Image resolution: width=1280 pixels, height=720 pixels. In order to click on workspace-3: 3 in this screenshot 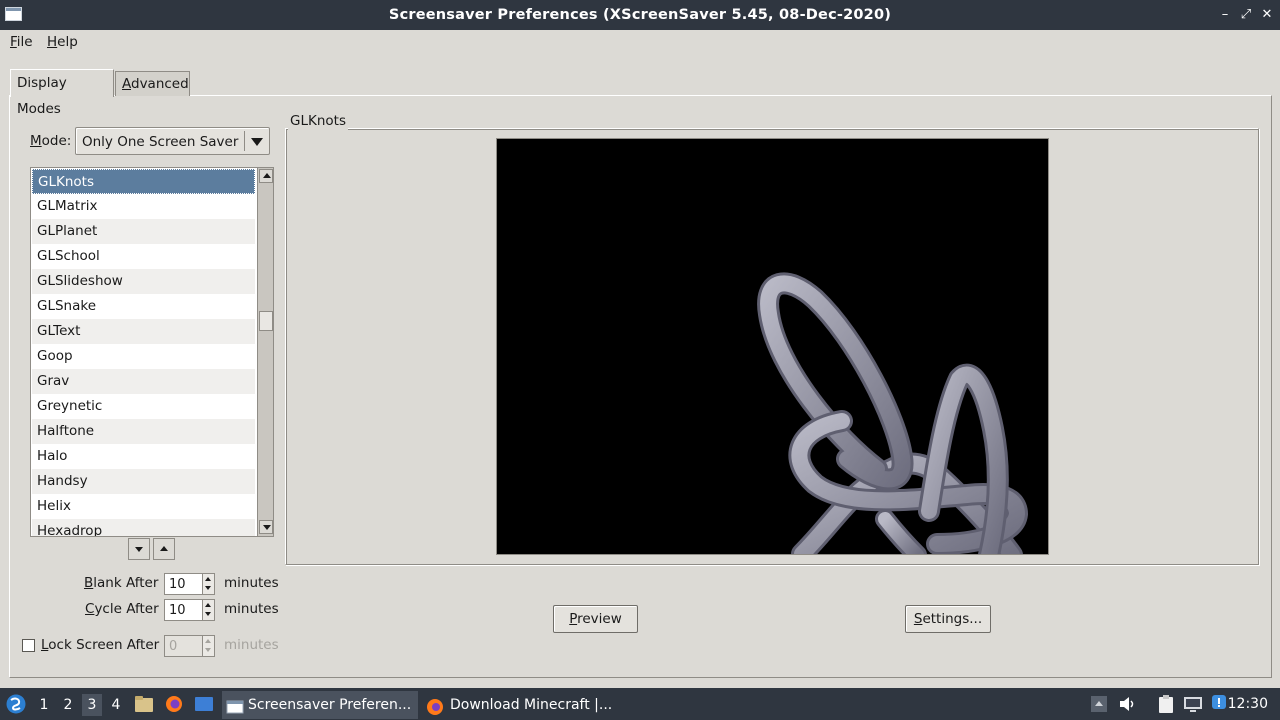, I will do `click(92, 705)`.